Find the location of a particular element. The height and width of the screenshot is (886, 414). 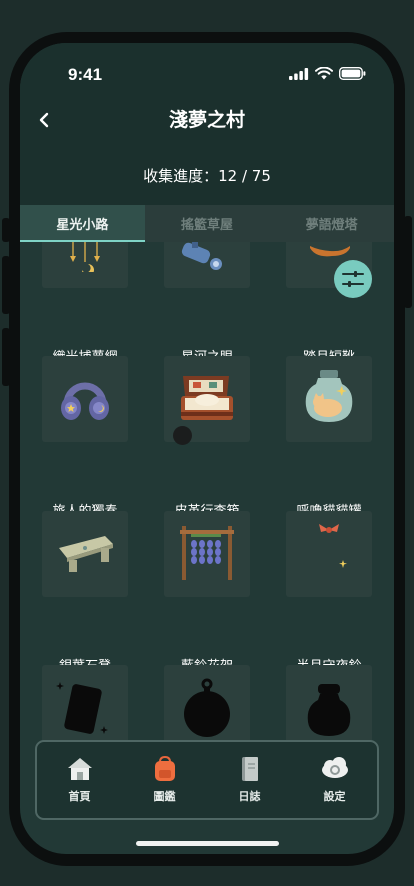

collection-progress: 收集進度：12 / 75 is located at coordinates (207, 176).